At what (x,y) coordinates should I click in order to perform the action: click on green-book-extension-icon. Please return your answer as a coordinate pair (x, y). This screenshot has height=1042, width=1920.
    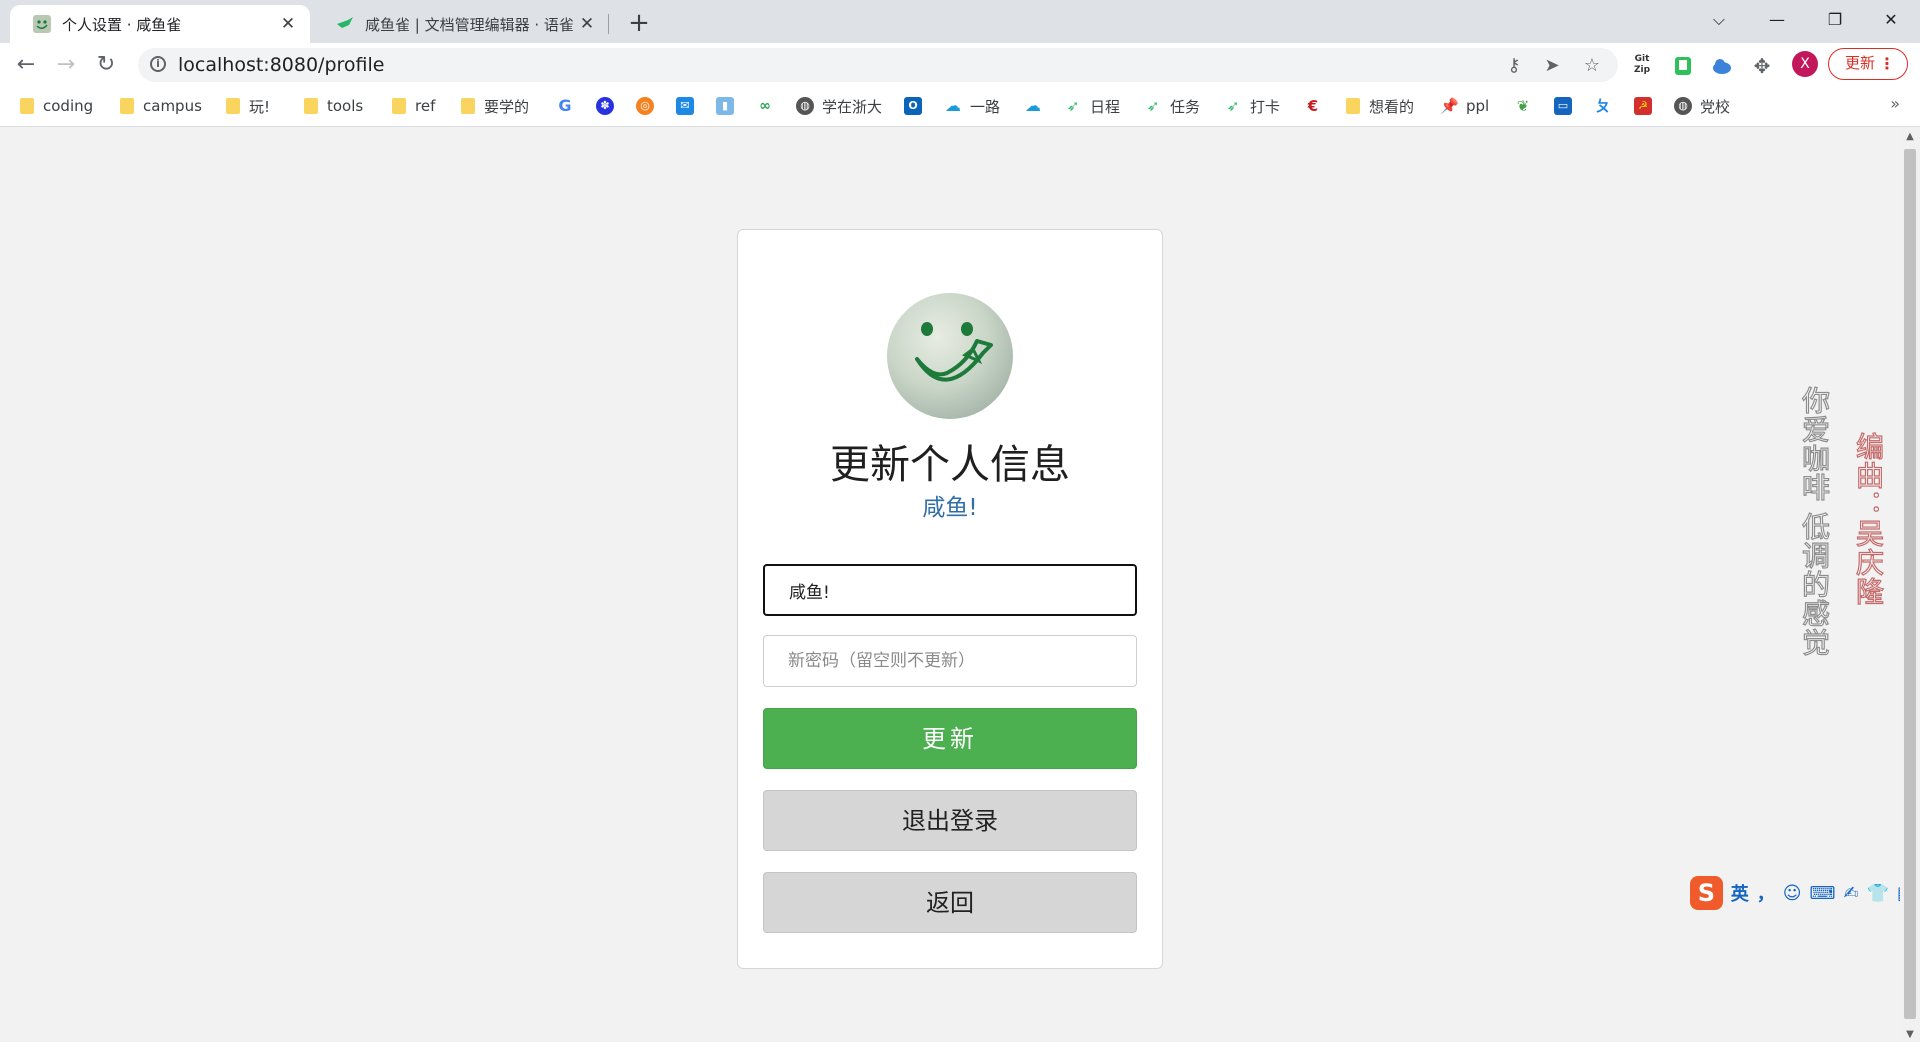
    Looking at the image, I should click on (1683, 66).